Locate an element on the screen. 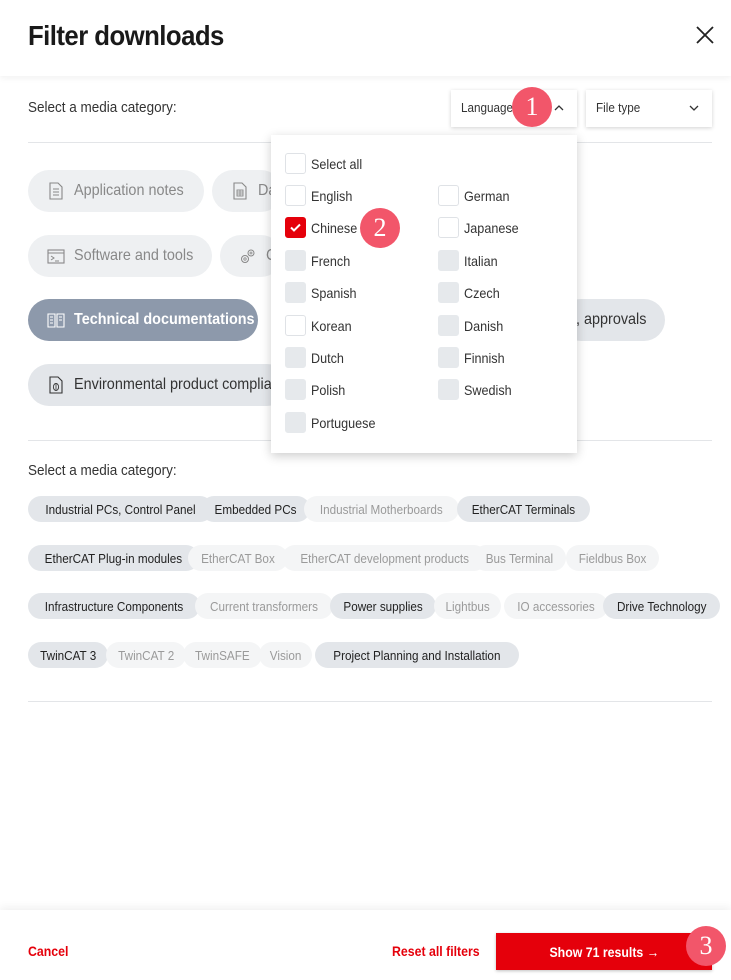  divider is located at coordinates (370, 701).